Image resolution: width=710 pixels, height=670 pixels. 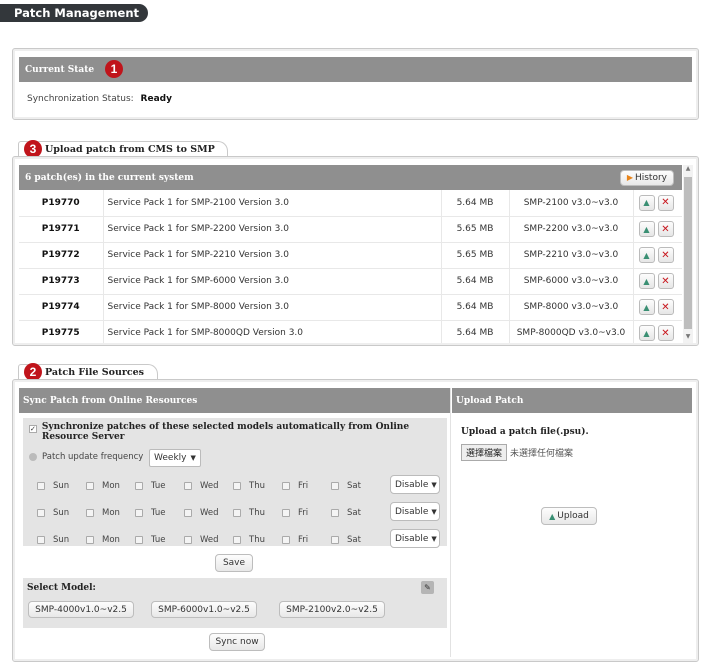 What do you see at coordinates (569, 516) in the screenshot?
I see `upload-button: ▲ Upload` at bounding box center [569, 516].